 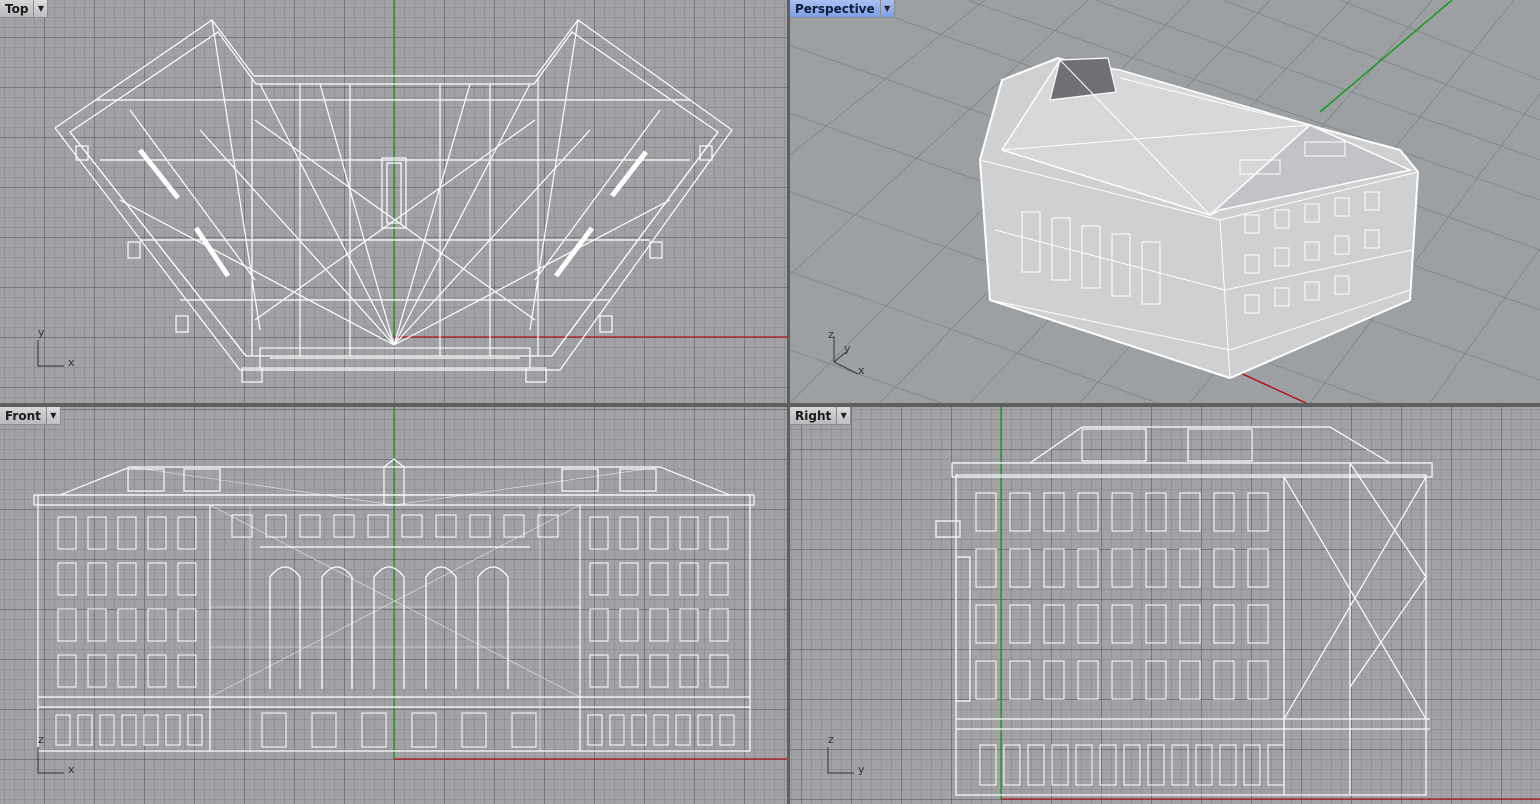 I want to click on axis-gizmo: z y, so click(x=849, y=756).